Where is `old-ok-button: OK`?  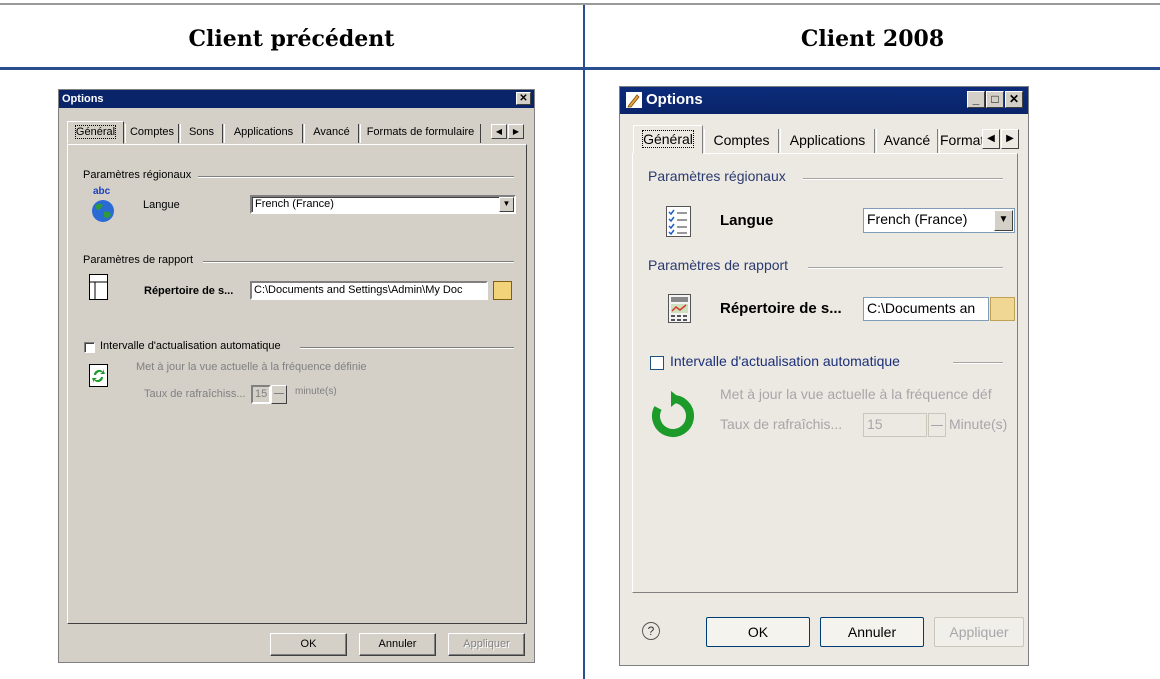 old-ok-button: OK is located at coordinates (308, 644).